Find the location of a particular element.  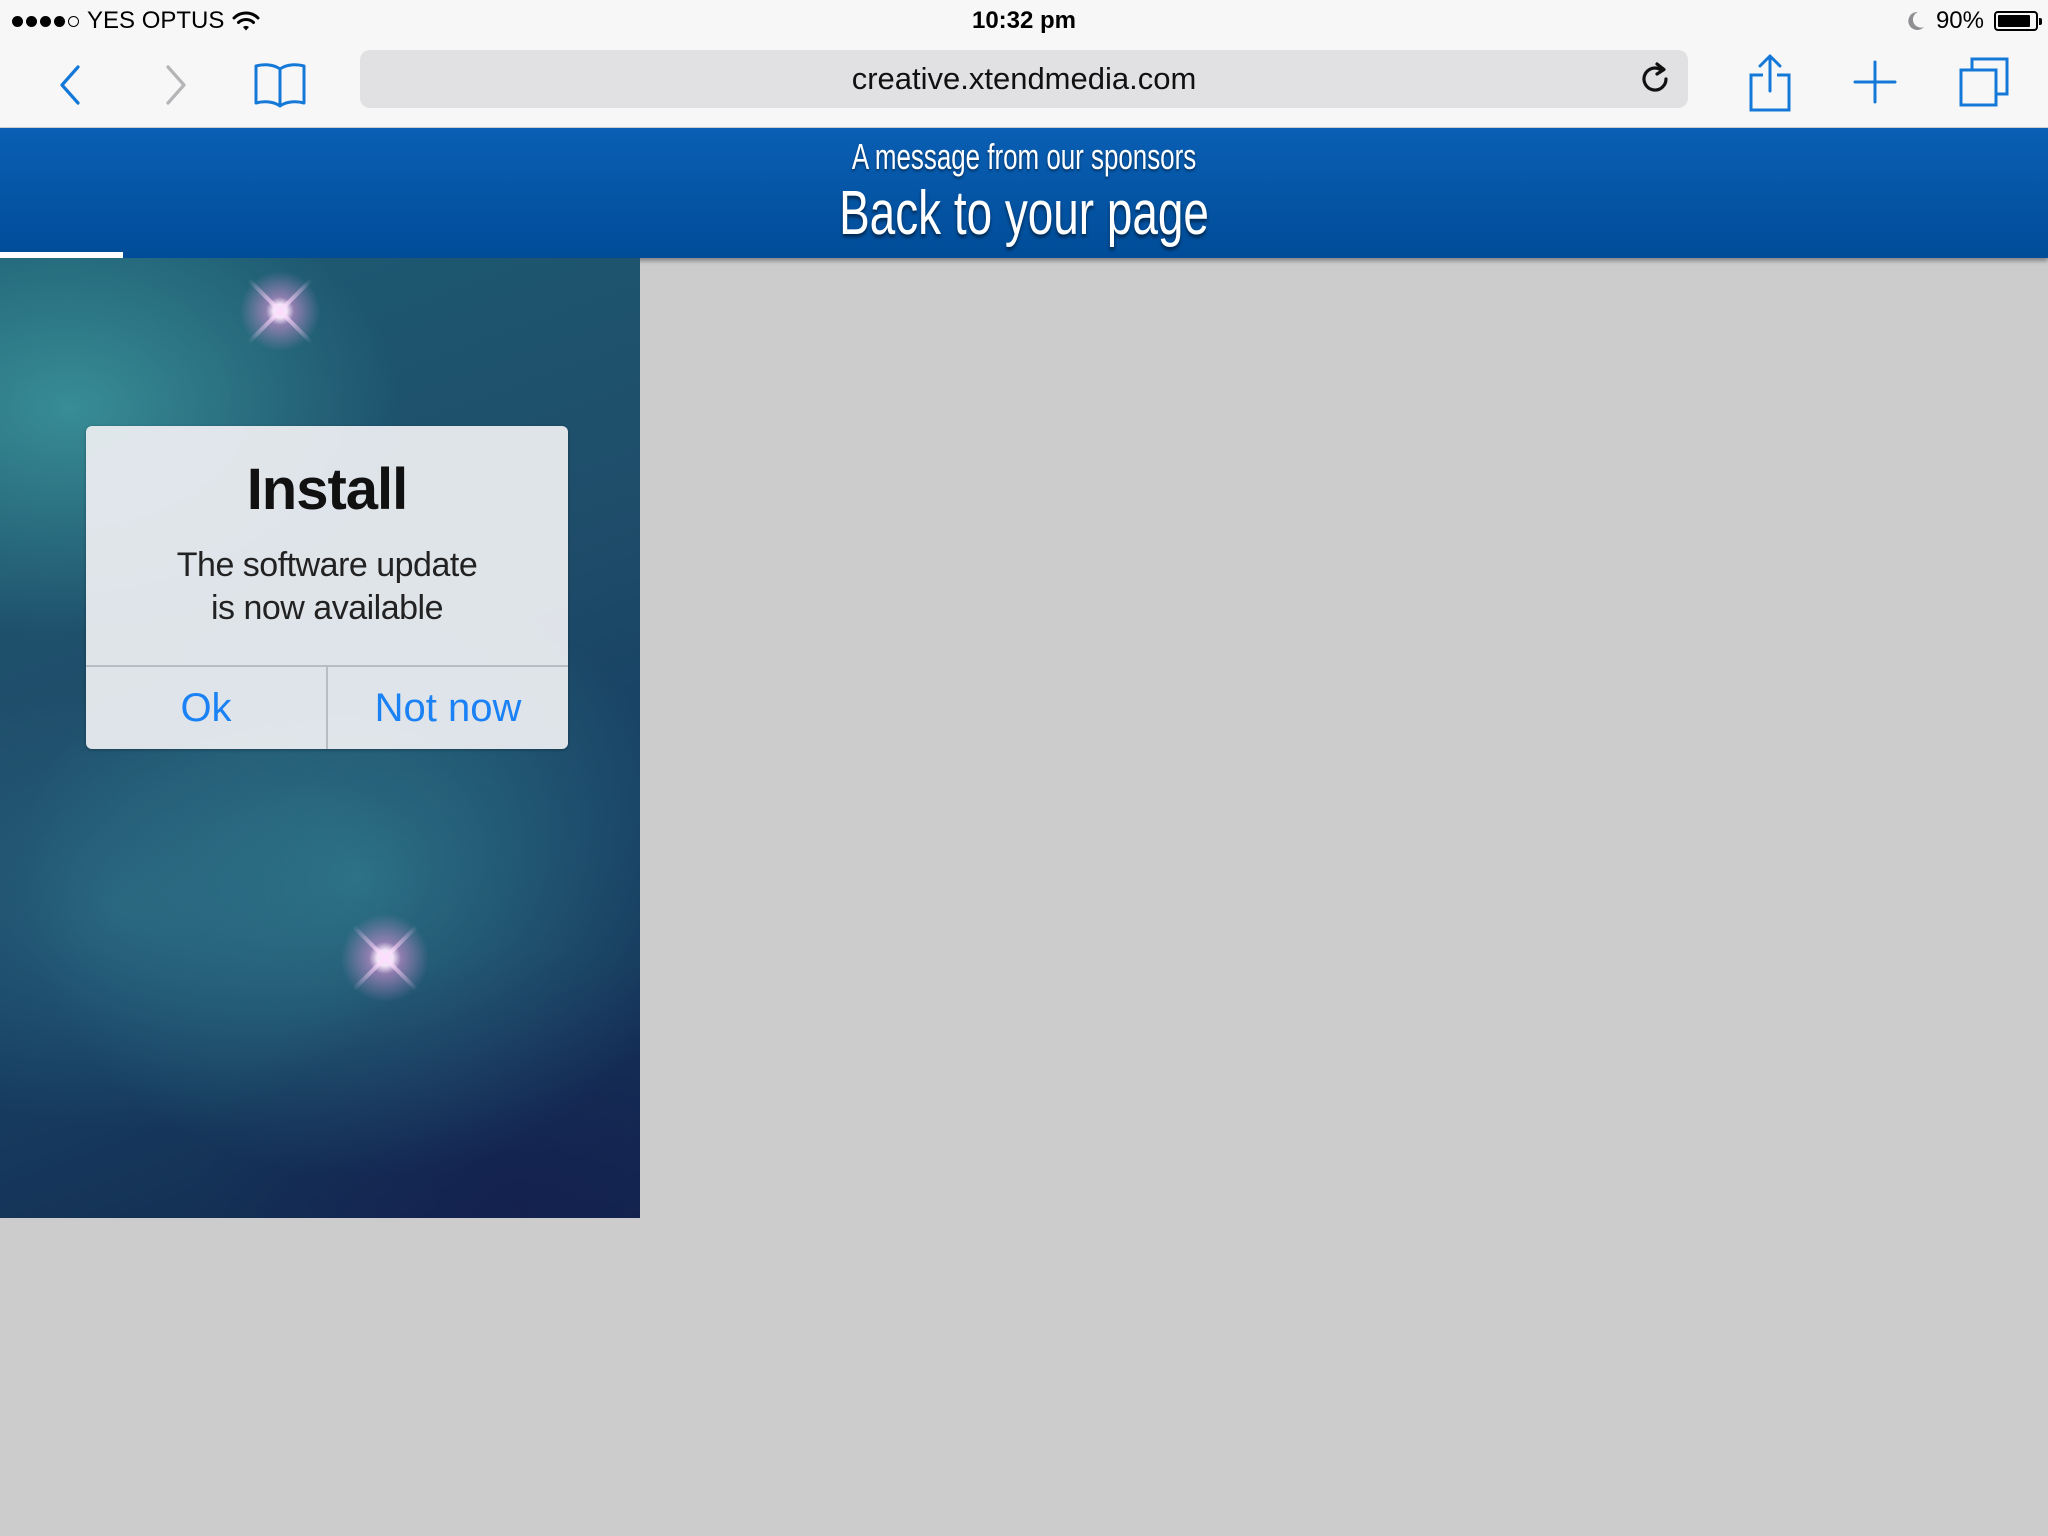

dialog-title: Install is located at coordinates (327, 489).